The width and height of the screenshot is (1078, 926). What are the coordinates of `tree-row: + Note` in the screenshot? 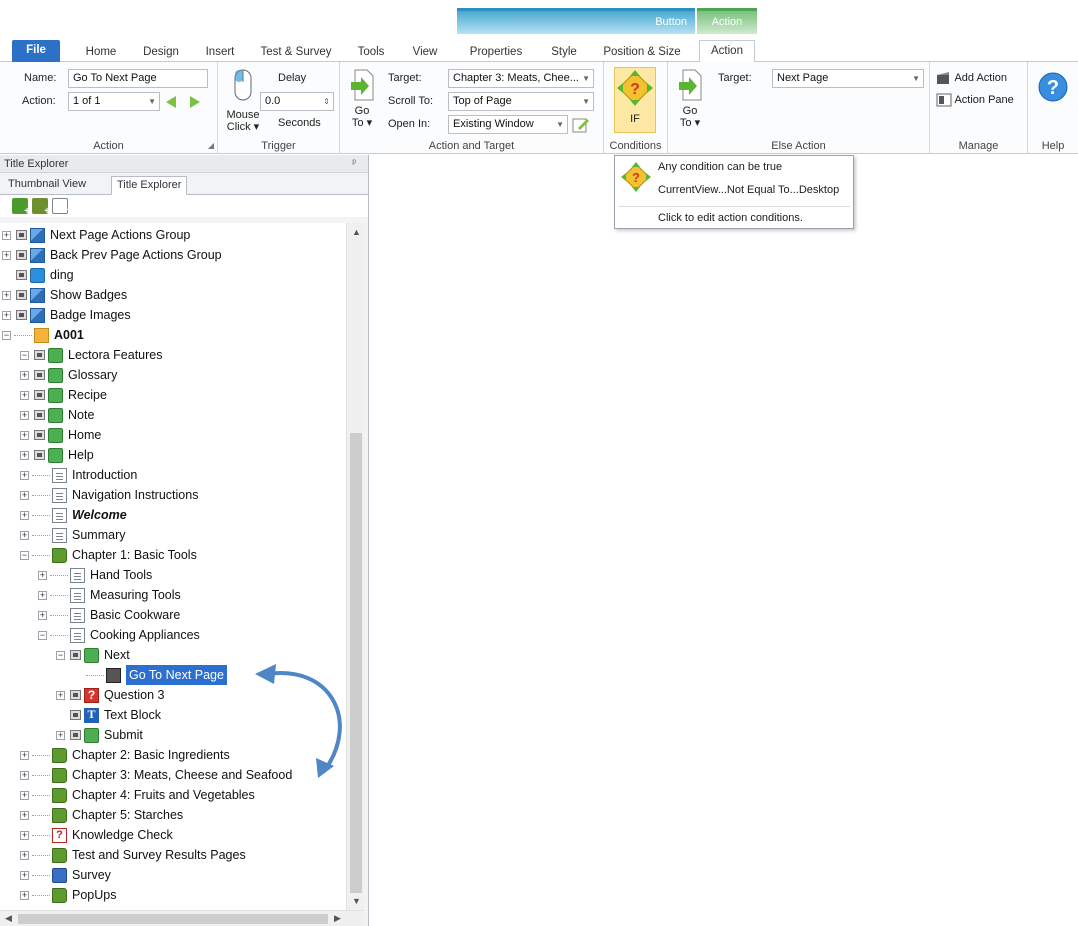 It's located at (173, 415).